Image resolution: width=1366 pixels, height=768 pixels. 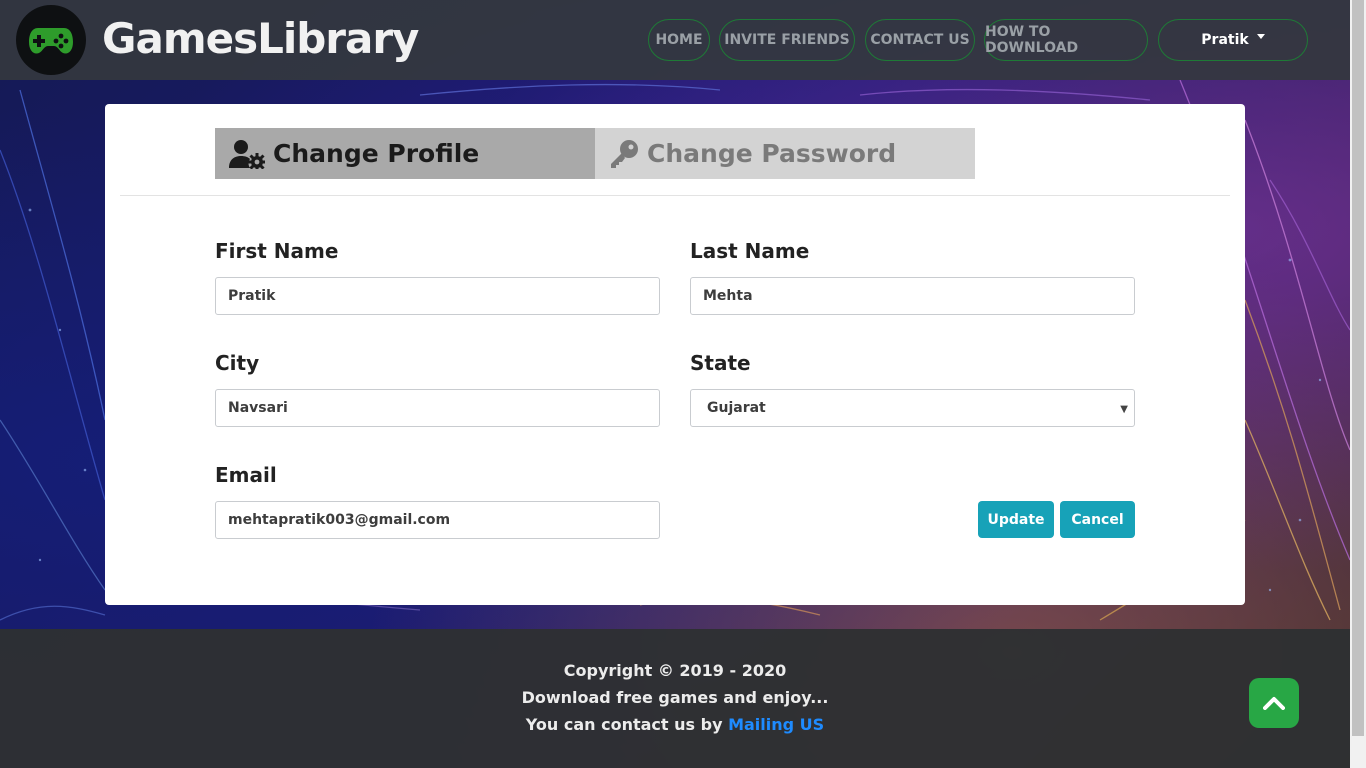 I want to click on last-name-input: Mehta, so click(x=912, y=296).